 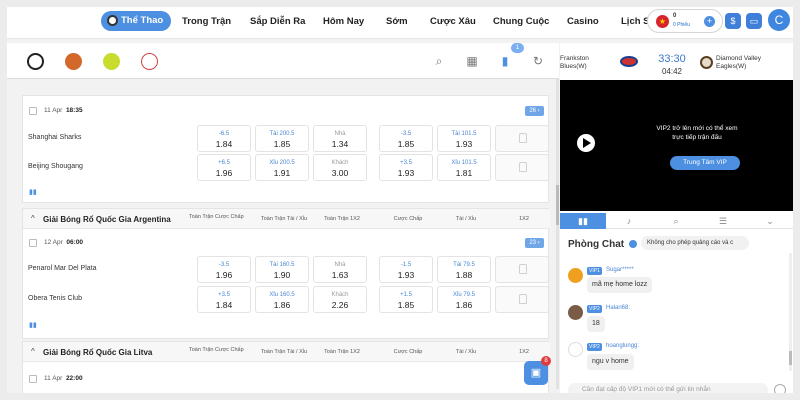 What do you see at coordinates (635, 21) in the screenshot?
I see `nav-item-lich-su: Lịch S` at bounding box center [635, 21].